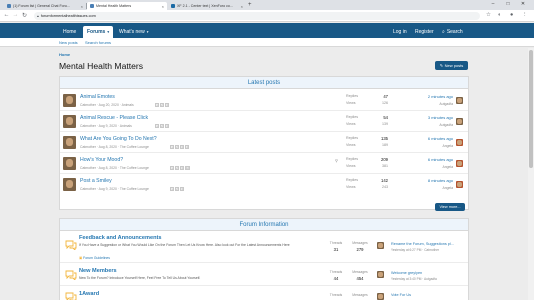 This screenshot has height=300, width=534. Describe the element at coordinates (360, 278) in the screenshot. I see `messages-count: 454` at that location.